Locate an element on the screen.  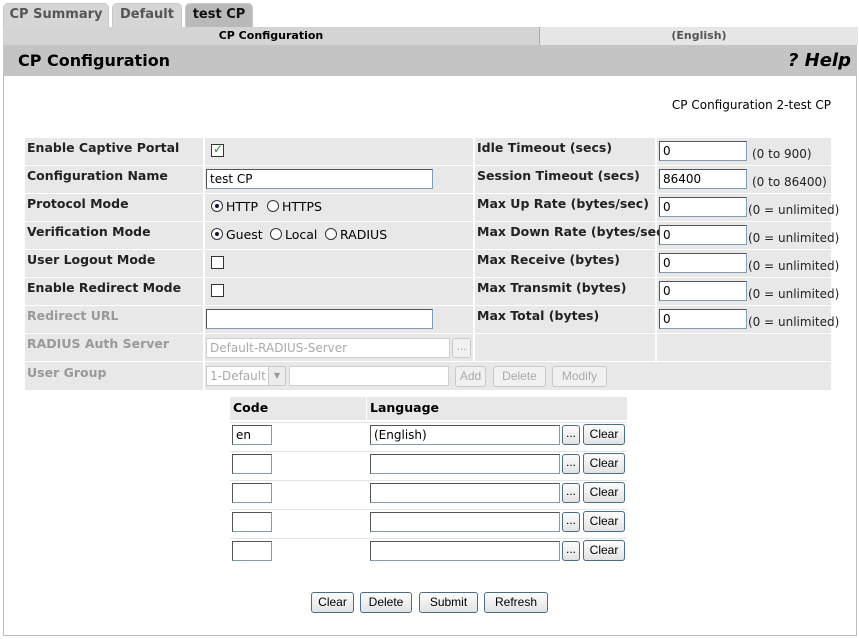
subheader-language: (English) is located at coordinates (698, 36).